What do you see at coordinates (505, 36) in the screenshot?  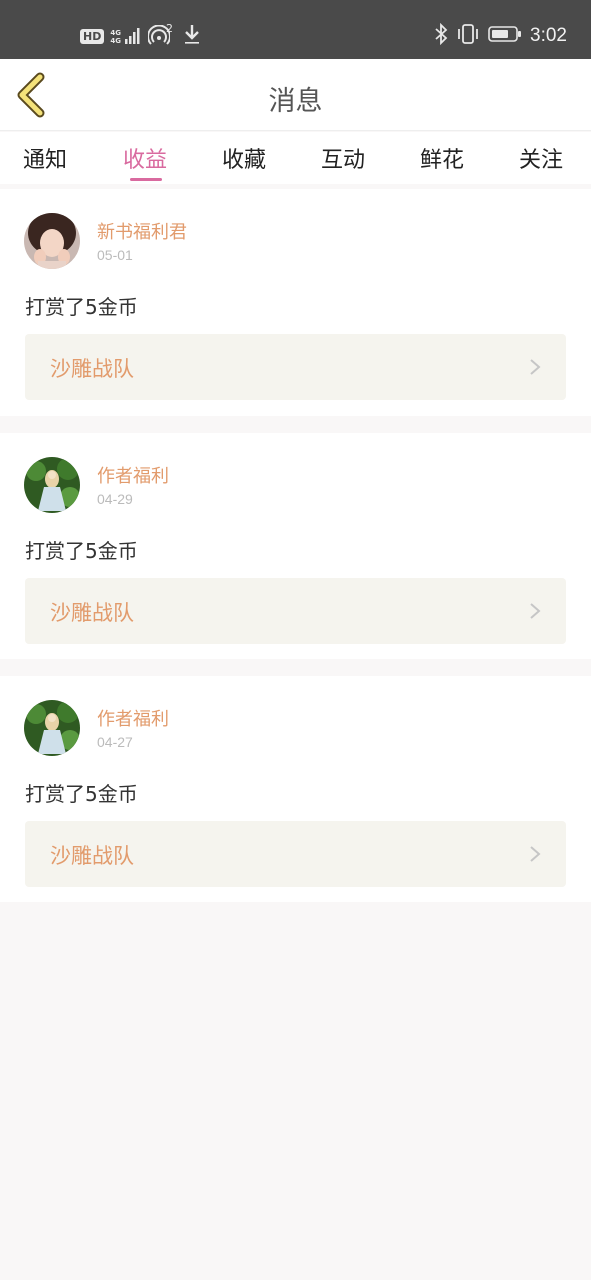 I see `battery-icon` at bounding box center [505, 36].